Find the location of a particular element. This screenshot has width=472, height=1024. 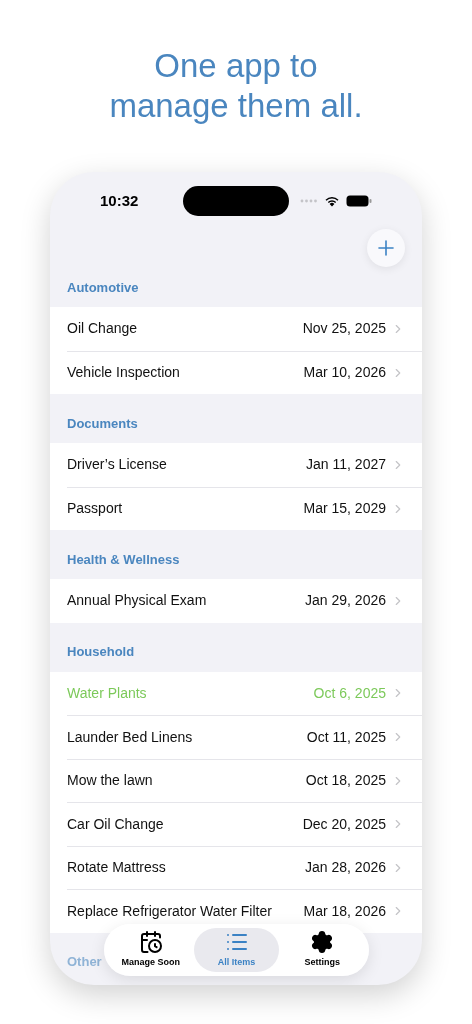

section-header: Household is located at coordinates (101, 652).